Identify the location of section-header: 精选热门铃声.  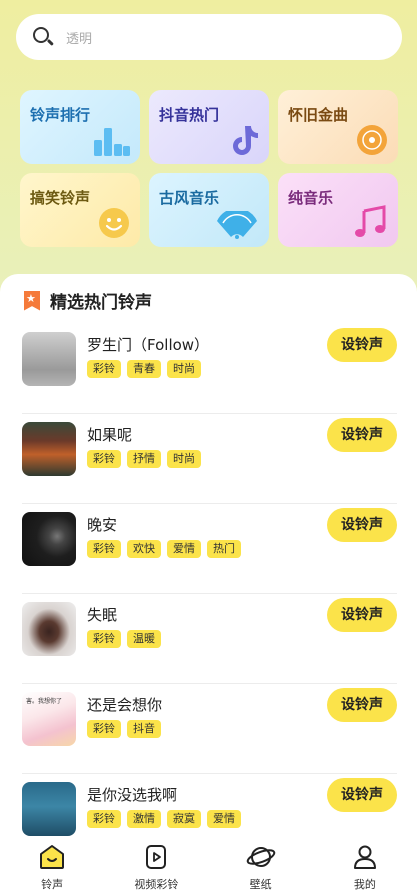
(88, 300).